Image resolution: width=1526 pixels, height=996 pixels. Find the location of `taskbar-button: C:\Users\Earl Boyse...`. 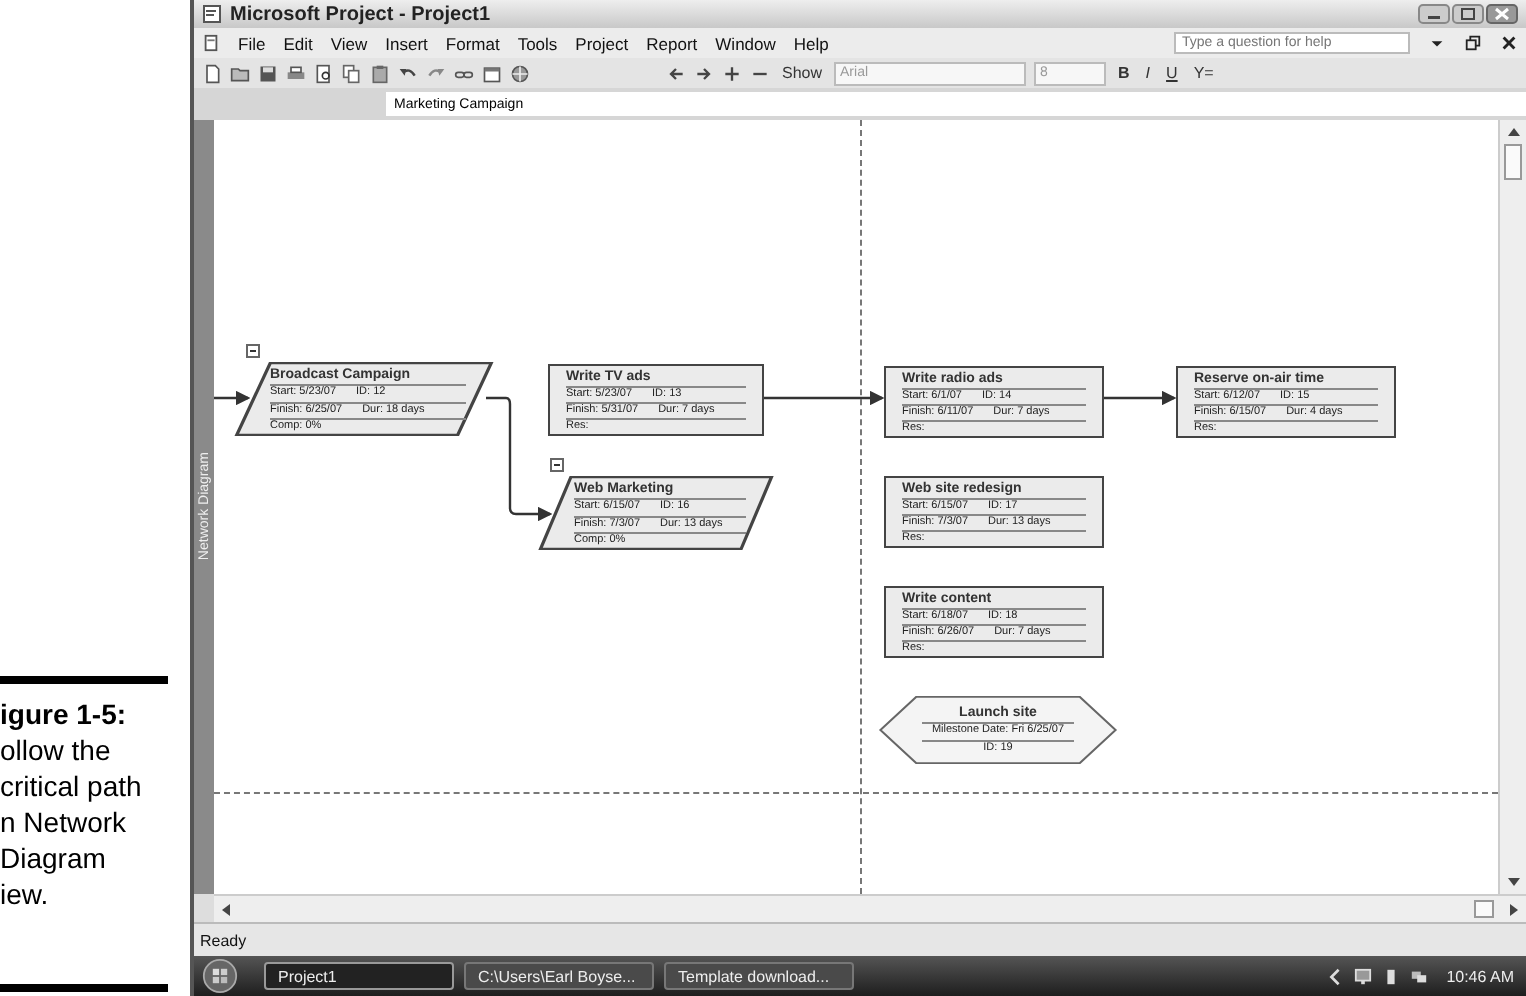

taskbar-button: C:\Users\Earl Boyse... is located at coordinates (559, 976).